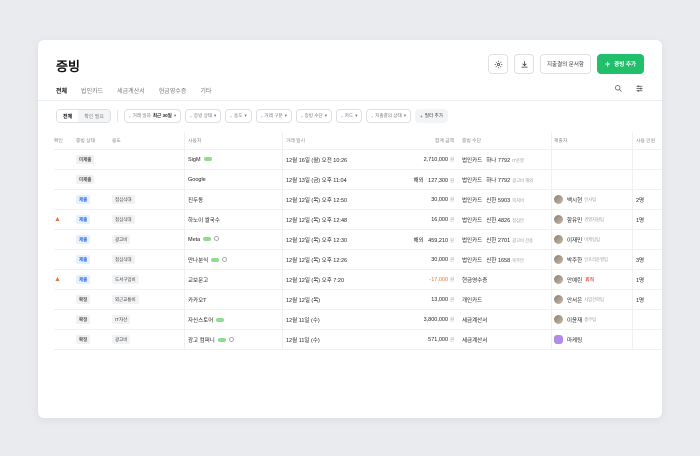 This screenshot has width=700, height=456. What do you see at coordinates (205, 90) in the screenshot?
I see `tab-4: 기타` at bounding box center [205, 90].